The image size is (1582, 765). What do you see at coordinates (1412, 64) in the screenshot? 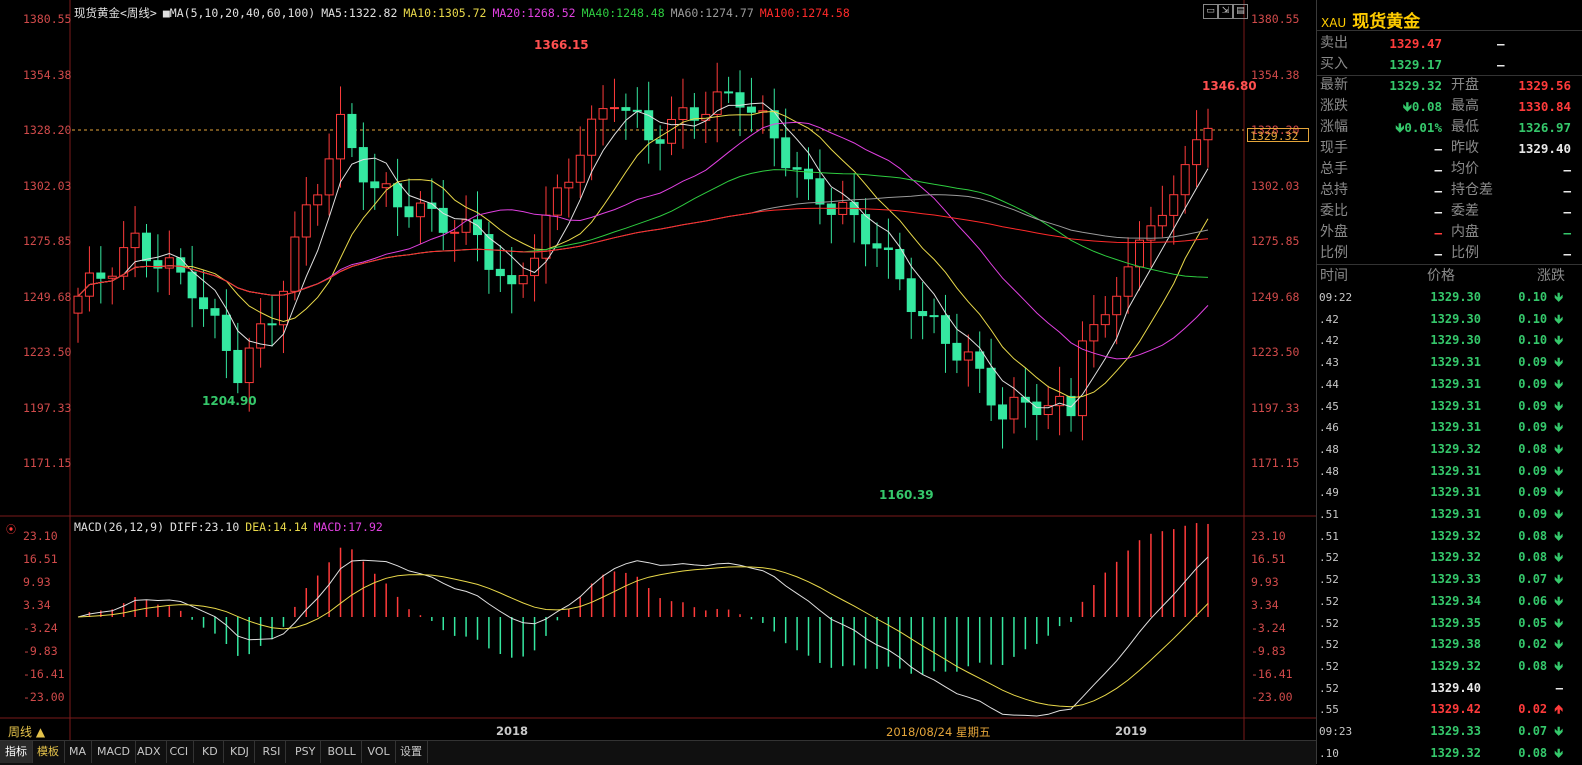
I see `buy-row: 买入 1329.17—` at bounding box center [1412, 64].